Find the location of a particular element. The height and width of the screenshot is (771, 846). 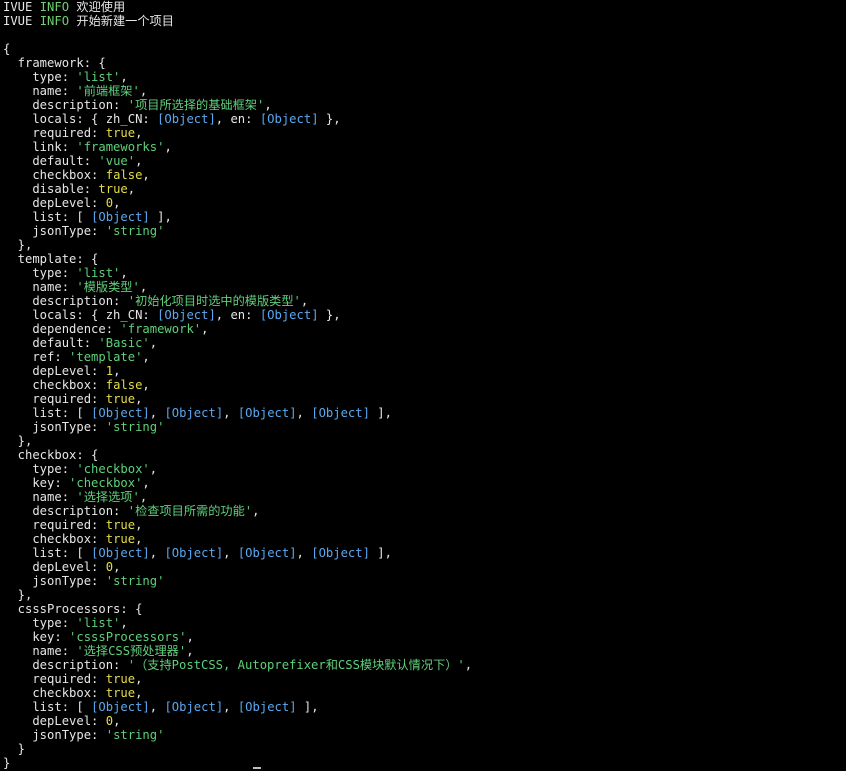

terminal-line: } is located at coordinates (424, 749).